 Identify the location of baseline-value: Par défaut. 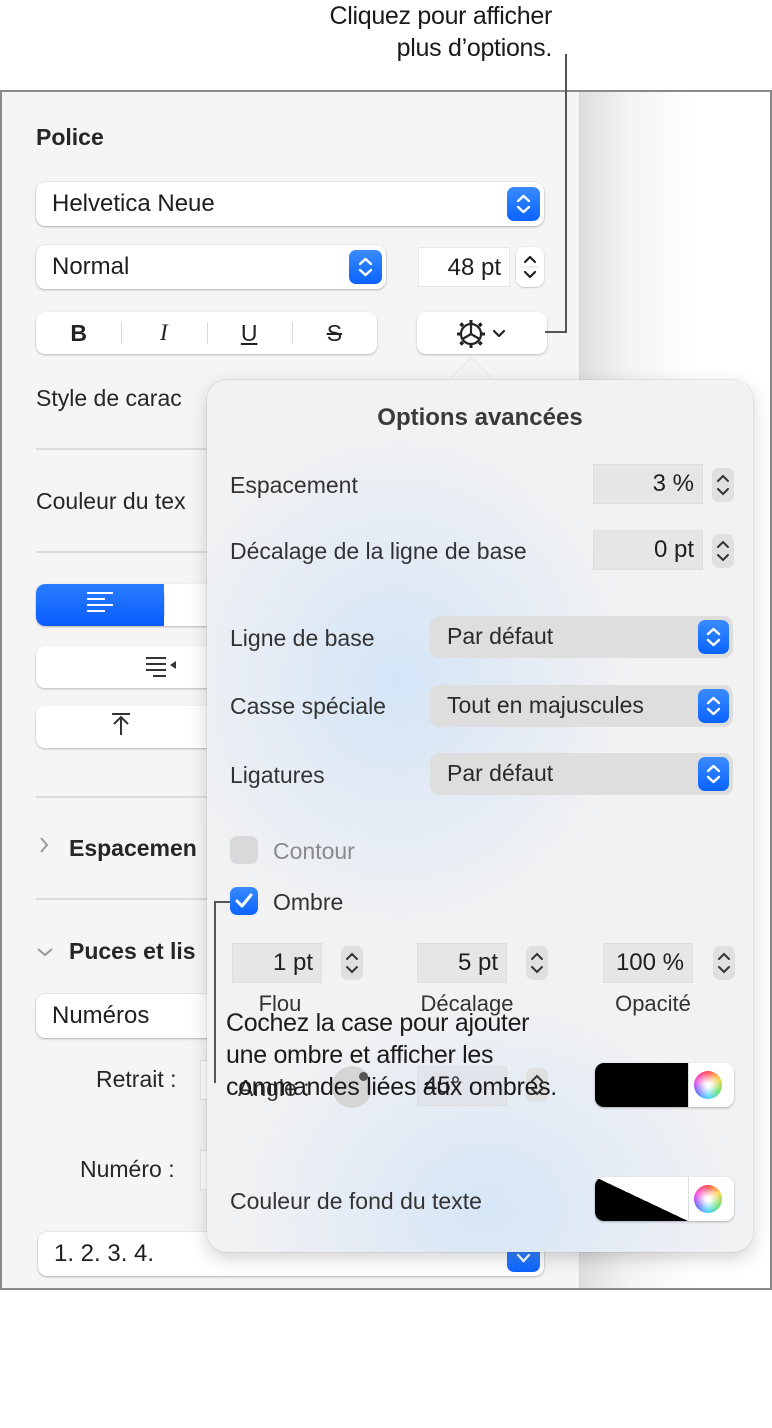
(500, 636).